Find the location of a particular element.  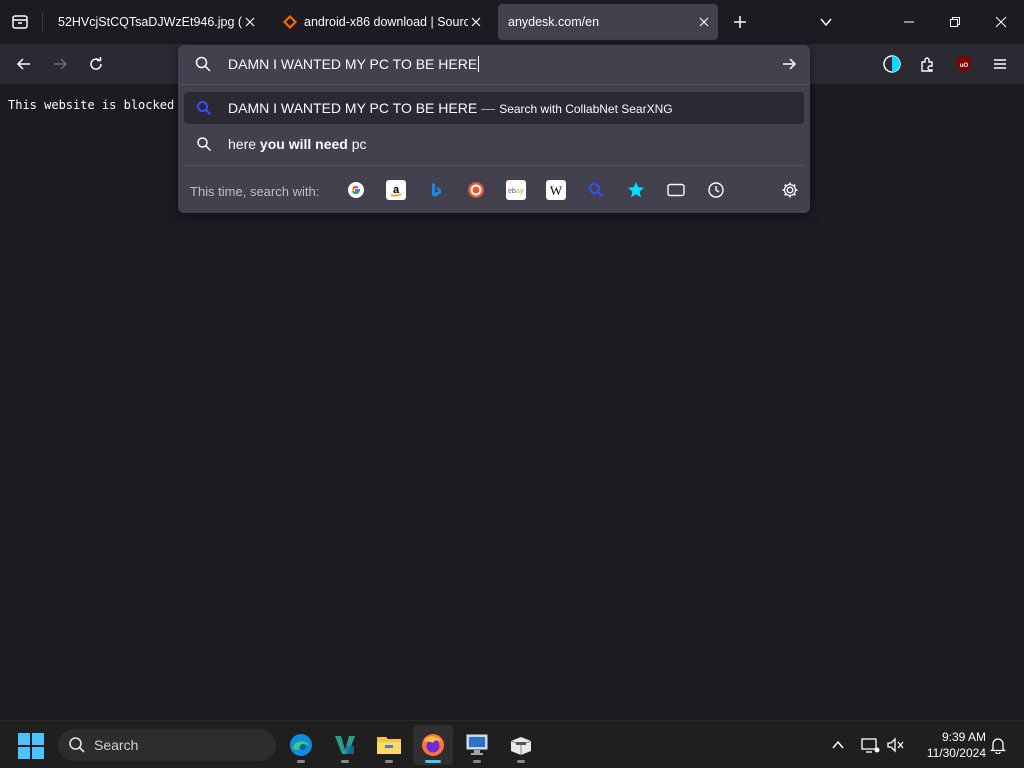

taskbar-search-label: Search is located at coordinates (116, 745).